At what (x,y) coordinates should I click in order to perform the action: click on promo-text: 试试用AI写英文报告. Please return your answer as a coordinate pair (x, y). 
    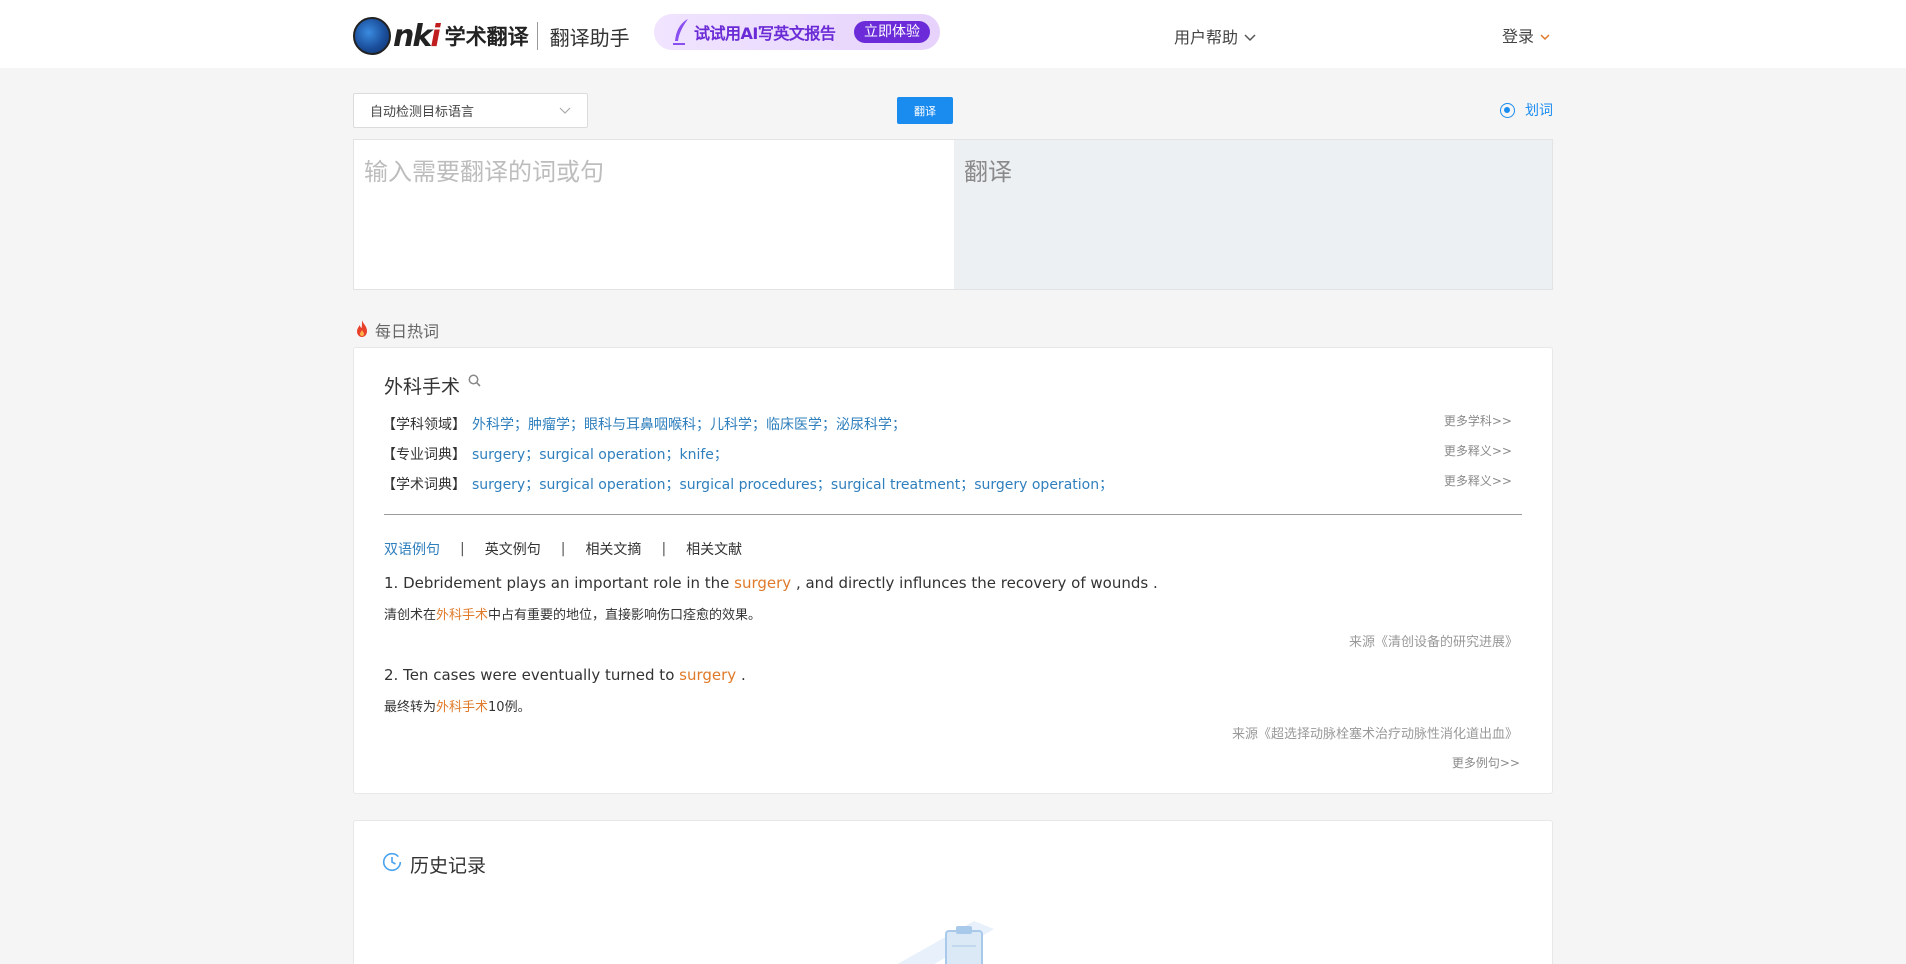
    Looking at the image, I should click on (765, 33).